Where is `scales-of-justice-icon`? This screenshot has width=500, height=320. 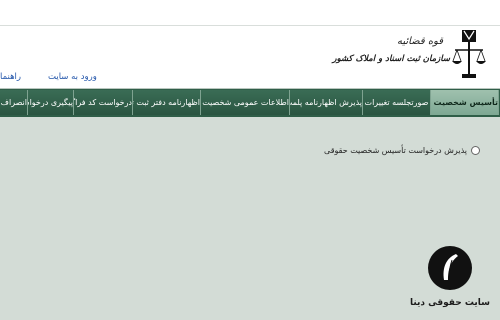 scales-of-justice-icon is located at coordinates (469, 54).